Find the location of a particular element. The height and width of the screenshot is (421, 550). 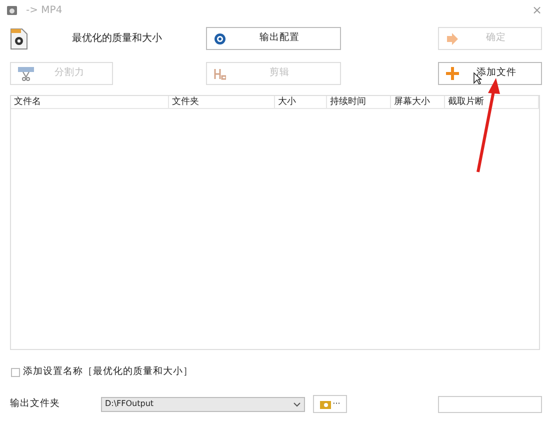

column-header: 文件名 is located at coordinates (90, 102).